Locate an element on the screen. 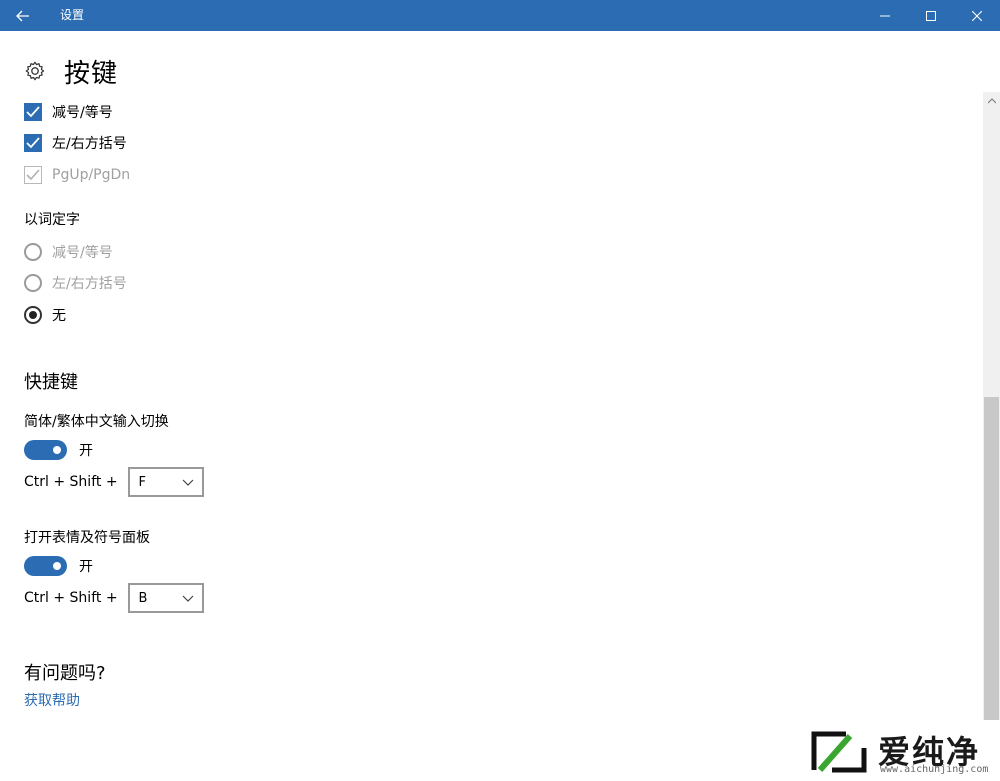  checkbox-minus-equal: 减号/等号 is located at coordinates (68, 112).